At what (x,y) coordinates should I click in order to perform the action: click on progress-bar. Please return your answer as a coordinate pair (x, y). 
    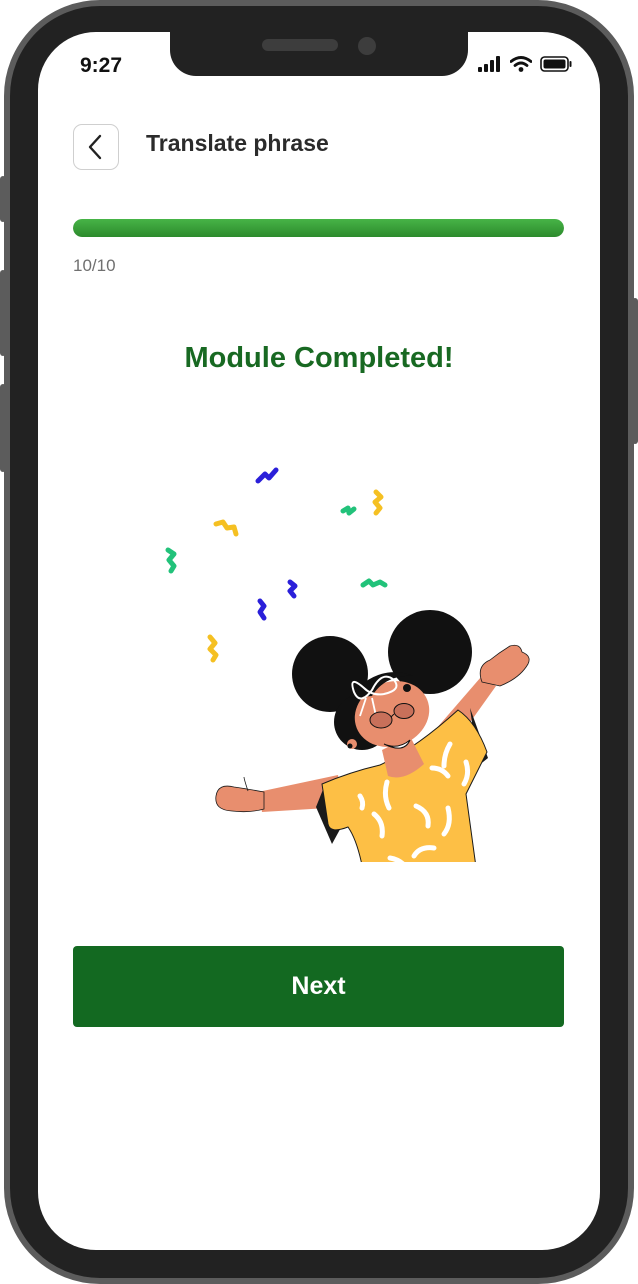
    Looking at the image, I should click on (318, 228).